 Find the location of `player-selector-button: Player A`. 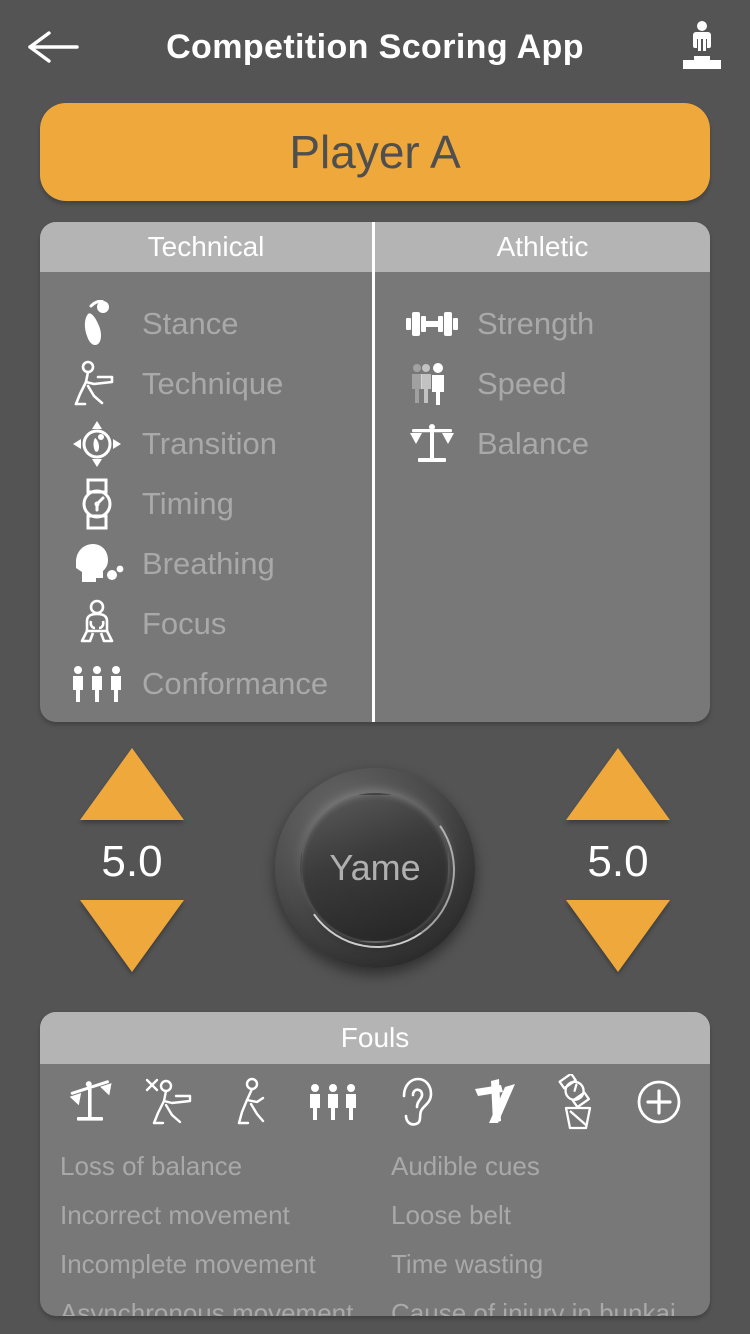

player-selector-button: Player A is located at coordinates (375, 152).